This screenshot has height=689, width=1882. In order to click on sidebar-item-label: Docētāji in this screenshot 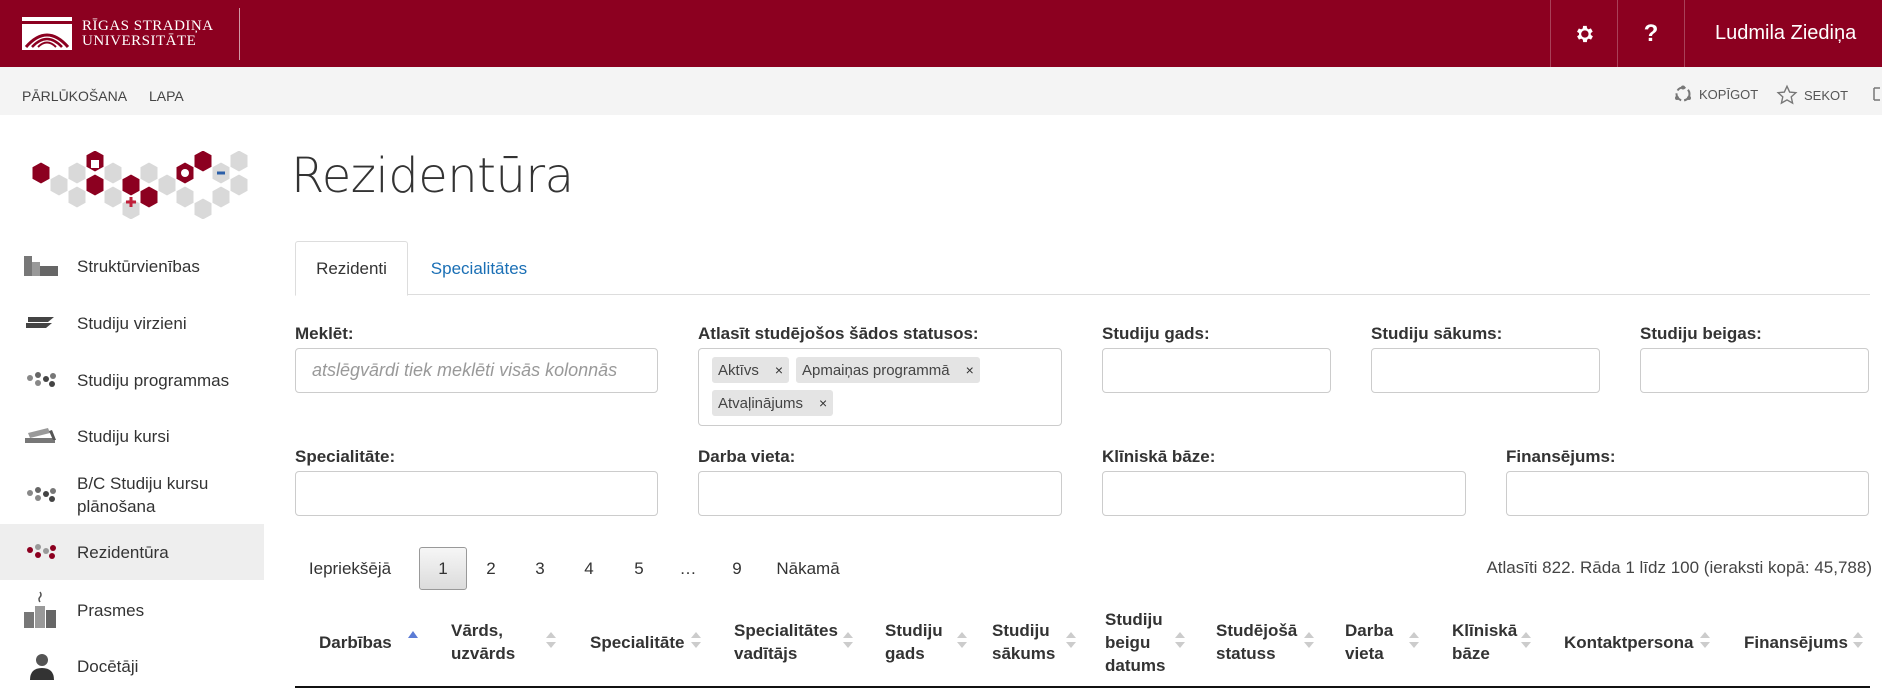, I will do `click(108, 666)`.